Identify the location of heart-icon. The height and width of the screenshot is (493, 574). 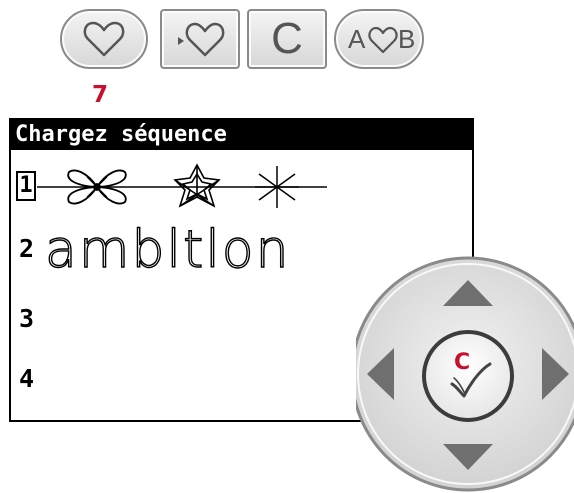
(104, 39).